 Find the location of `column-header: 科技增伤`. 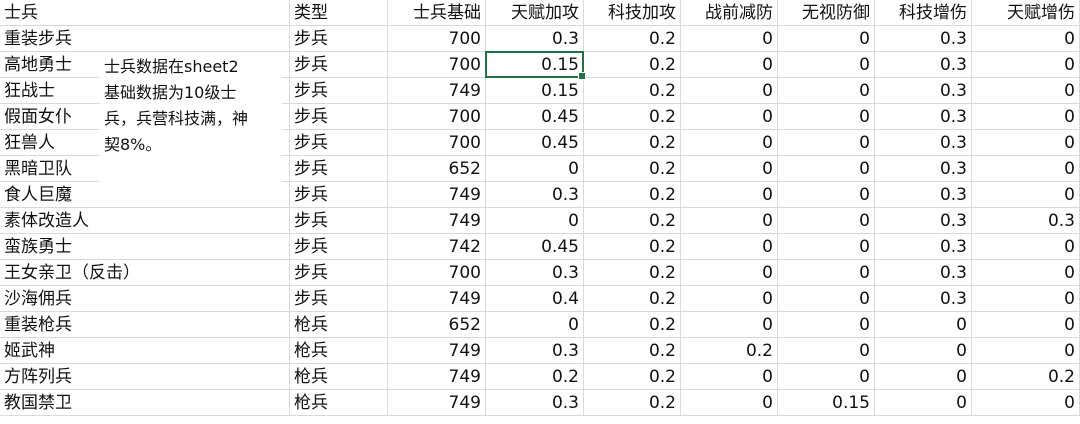

column-header: 科技增伤 is located at coordinates (923, 13).